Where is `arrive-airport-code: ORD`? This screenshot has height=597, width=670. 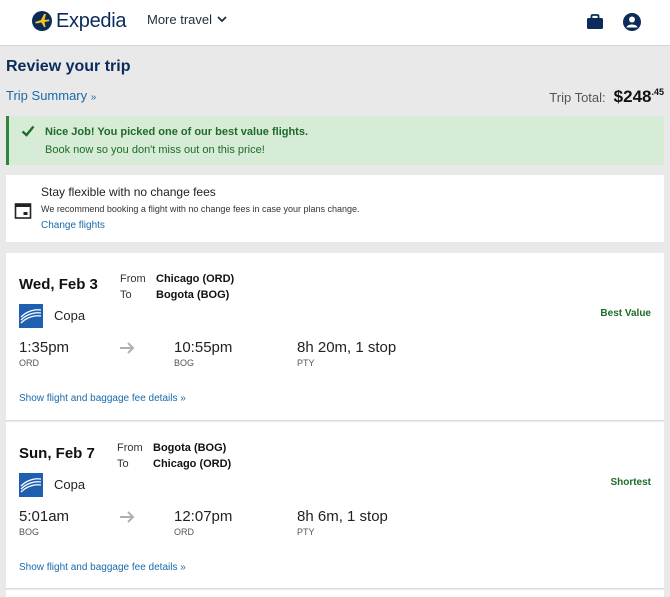 arrive-airport-code: ORD is located at coordinates (184, 532).